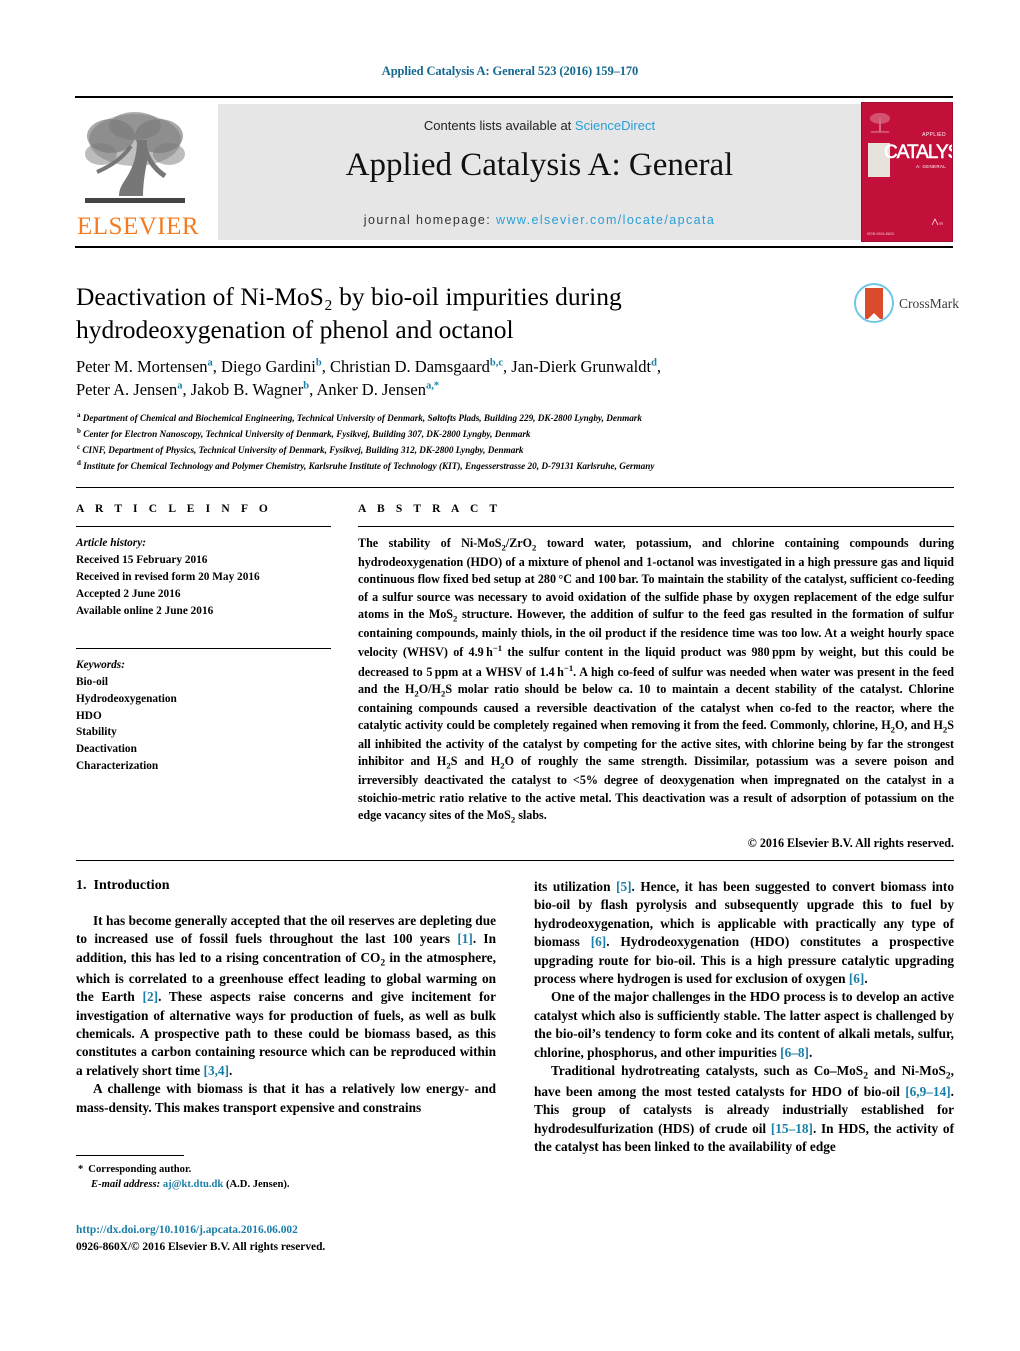 The height and width of the screenshot is (1351, 1020). Describe the element at coordinates (496, 363) in the screenshot. I see `author-affiliation-mark: b,c` at that location.